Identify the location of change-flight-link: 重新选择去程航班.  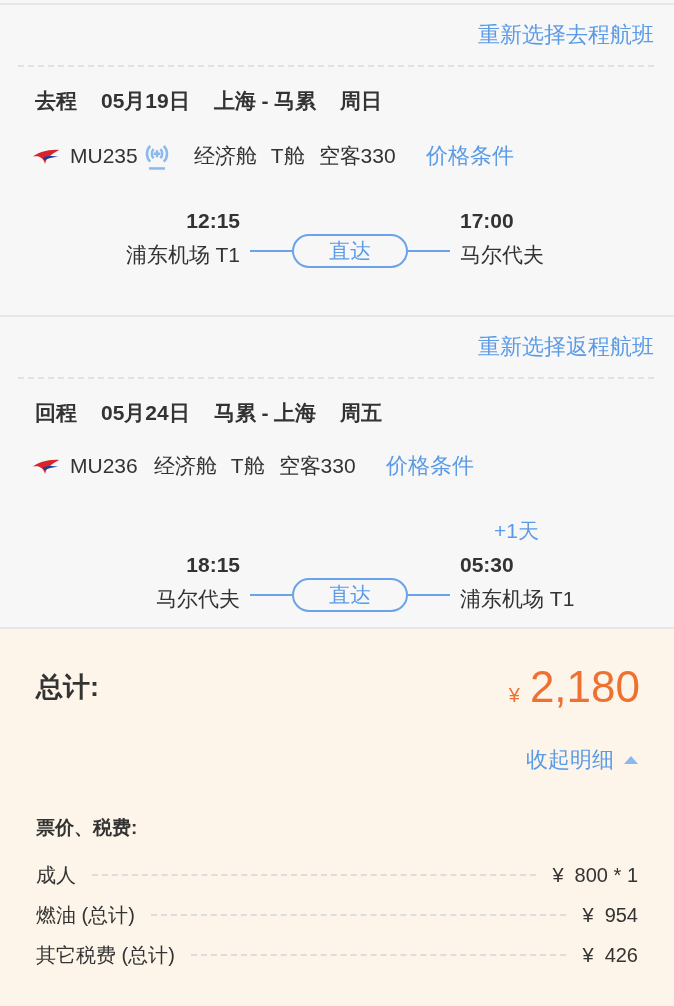
(566, 35).